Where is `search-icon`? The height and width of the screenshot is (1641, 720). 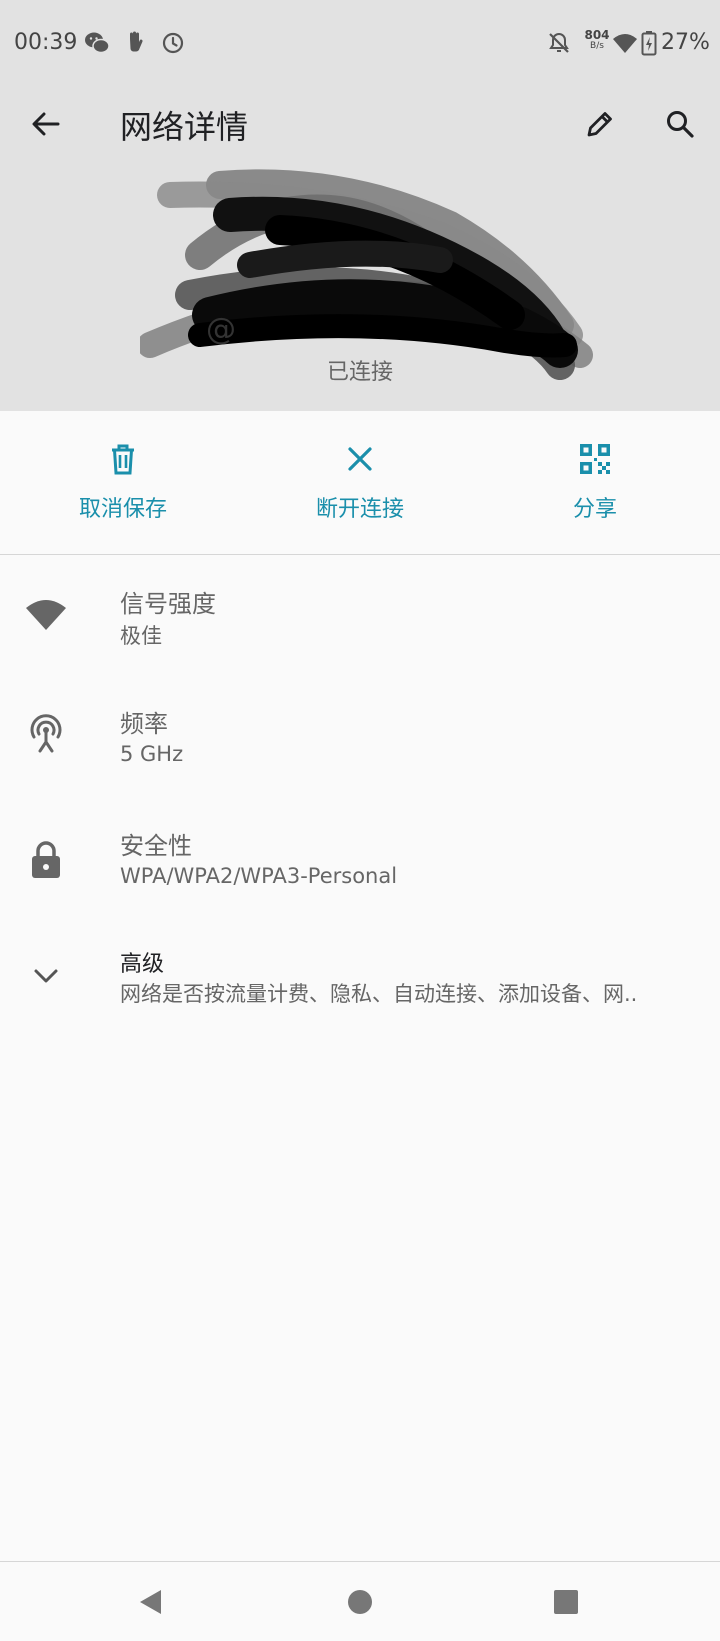
search-icon is located at coordinates (680, 124).